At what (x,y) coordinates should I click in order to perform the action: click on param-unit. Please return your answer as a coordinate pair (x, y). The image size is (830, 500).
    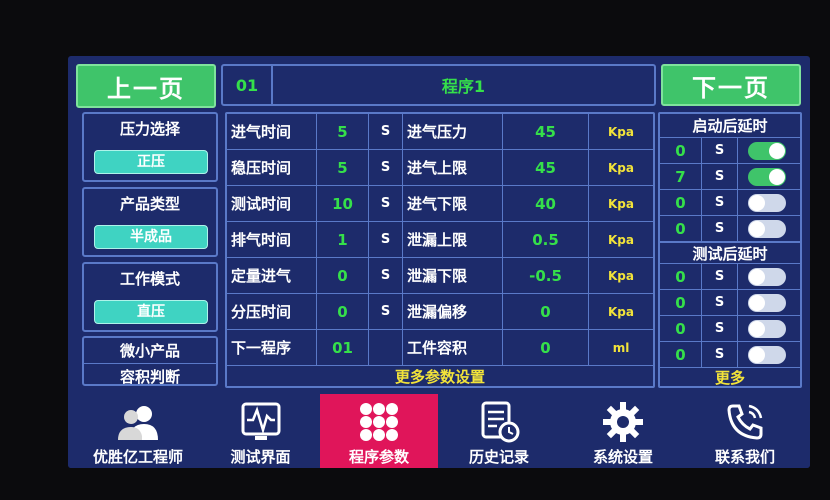
    Looking at the image, I should click on (386, 348).